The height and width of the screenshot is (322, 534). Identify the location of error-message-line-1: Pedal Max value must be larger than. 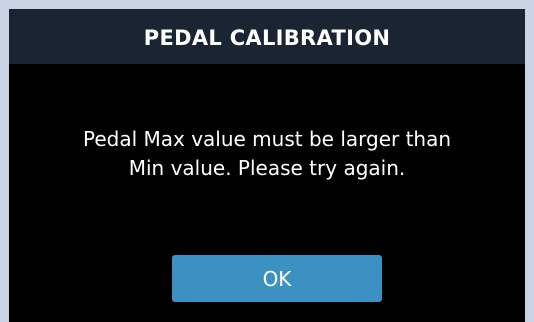
(267, 139).